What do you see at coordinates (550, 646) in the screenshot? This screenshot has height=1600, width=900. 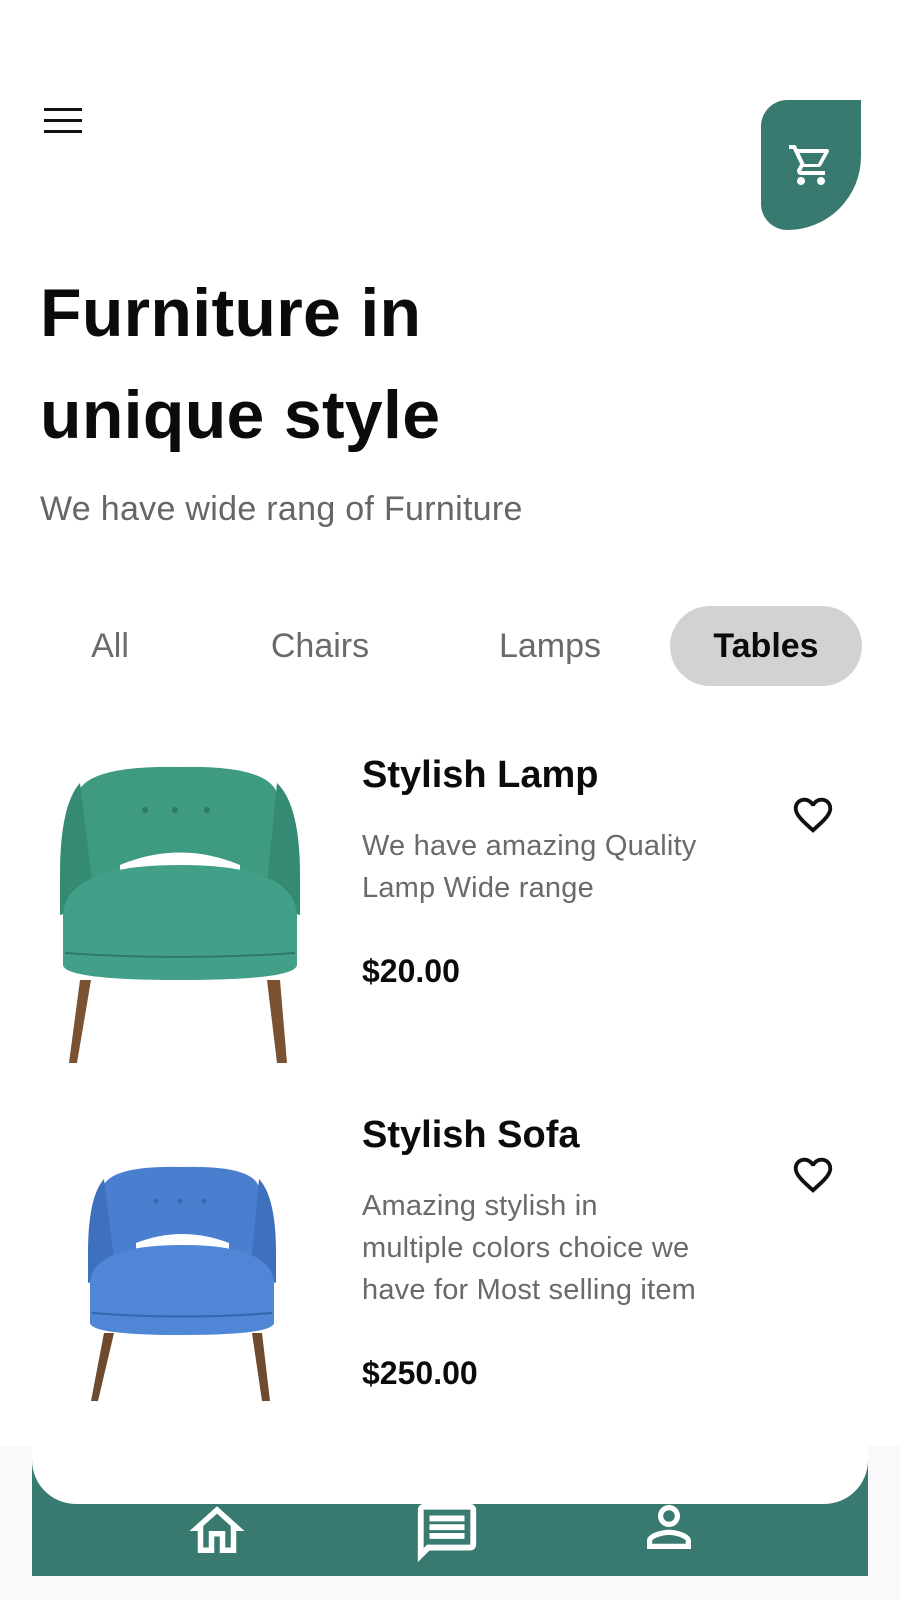 I see `tab-lamps: Lamps` at bounding box center [550, 646].